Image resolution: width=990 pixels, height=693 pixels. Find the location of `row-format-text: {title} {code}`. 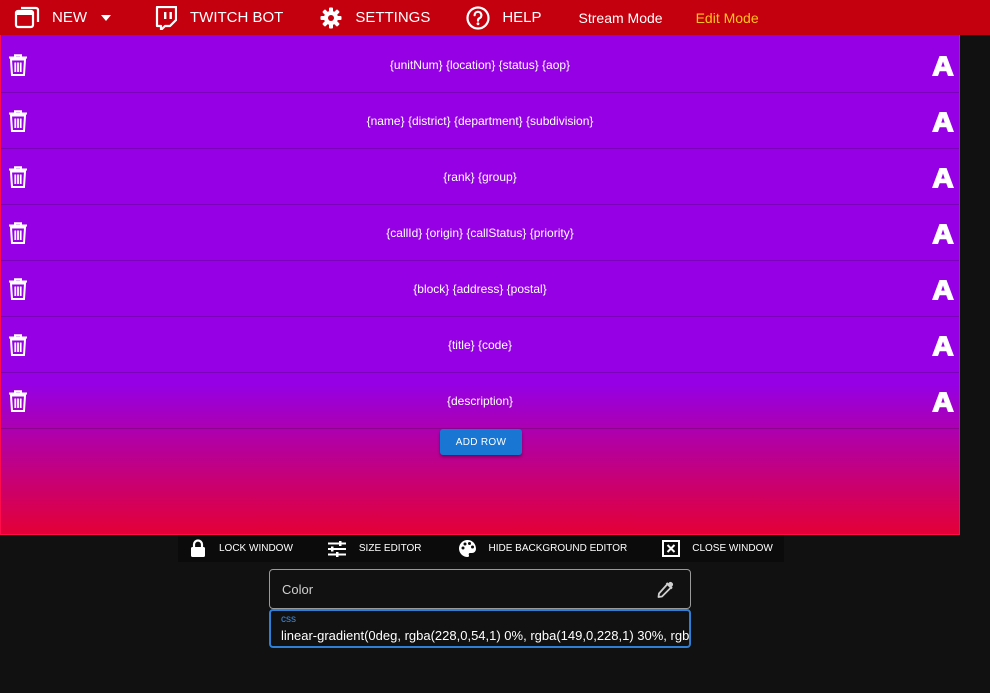

row-format-text: {title} {code} is located at coordinates (480, 345).